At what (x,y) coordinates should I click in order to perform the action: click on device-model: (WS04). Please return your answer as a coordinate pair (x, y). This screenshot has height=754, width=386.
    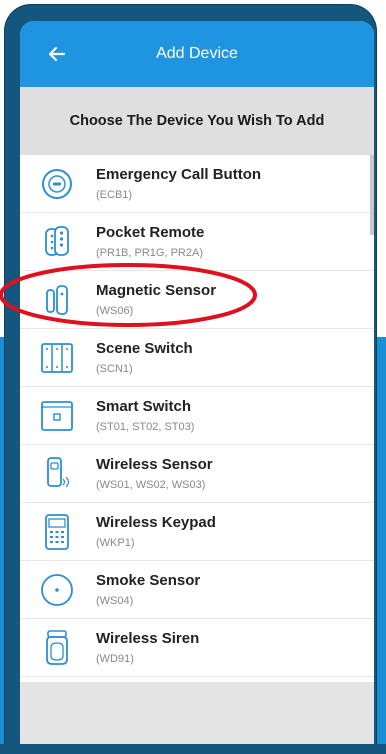
    Looking at the image, I should click on (115, 601).